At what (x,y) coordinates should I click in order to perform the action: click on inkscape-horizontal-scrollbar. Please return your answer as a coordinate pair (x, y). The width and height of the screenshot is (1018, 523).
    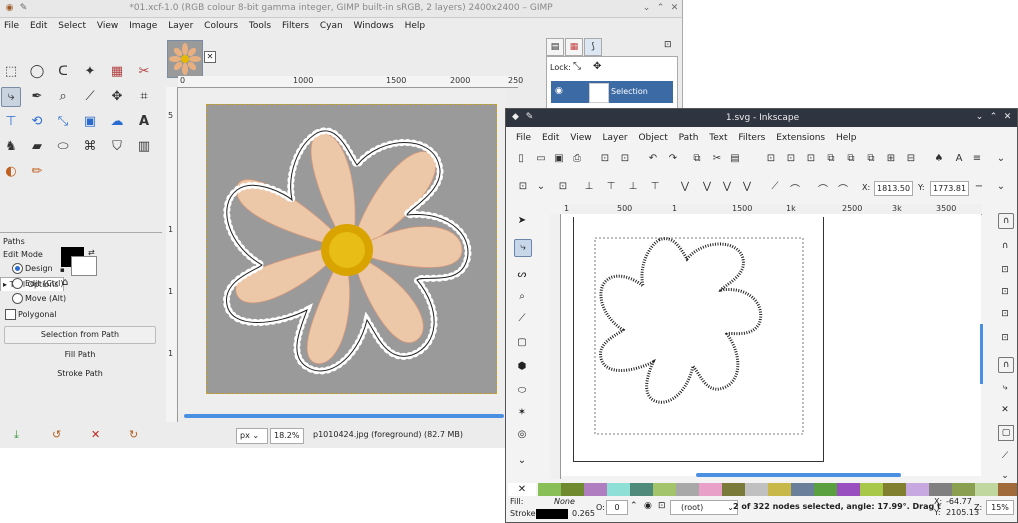
    Looking at the image, I should click on (798, 475).